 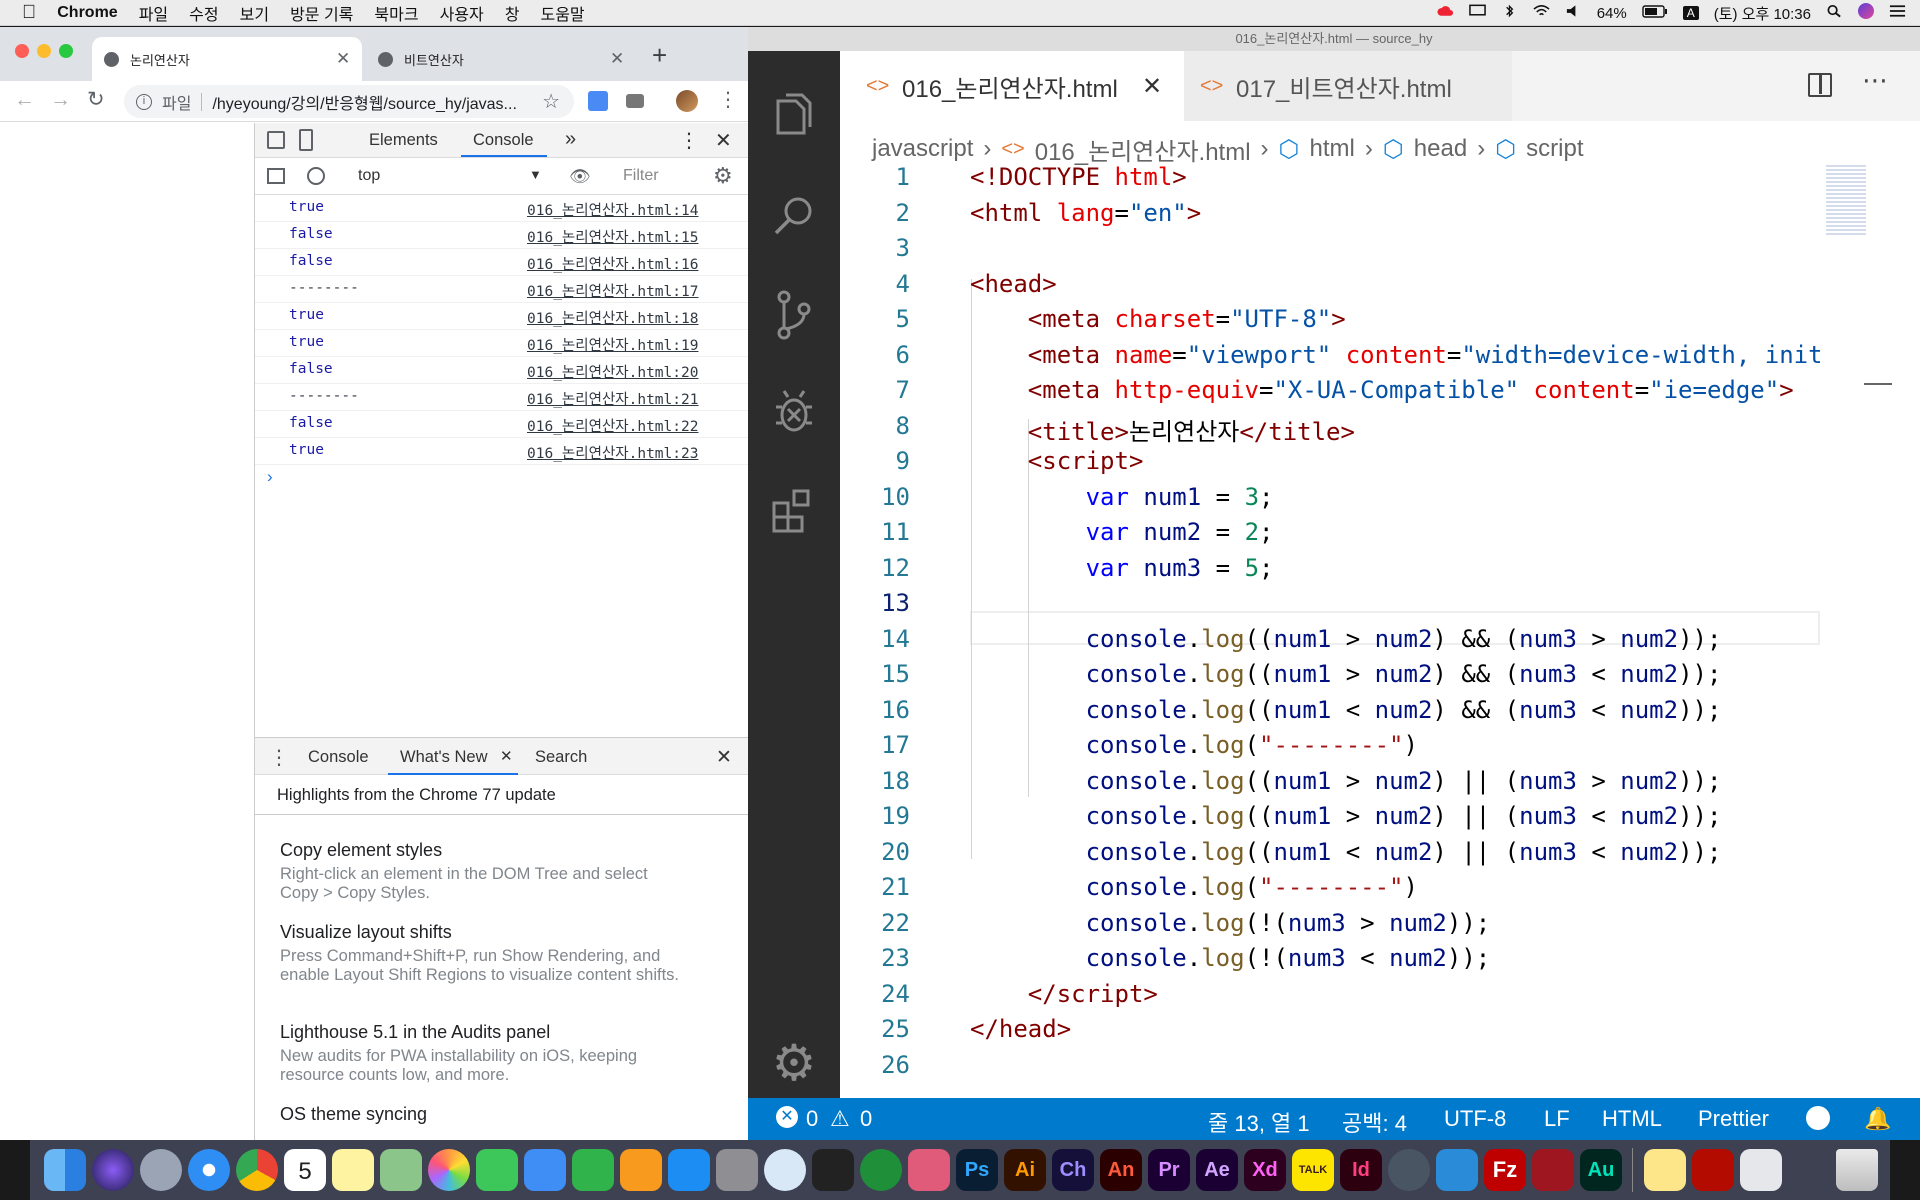 I want to click on debug-icon, so click(x=794, y=413).